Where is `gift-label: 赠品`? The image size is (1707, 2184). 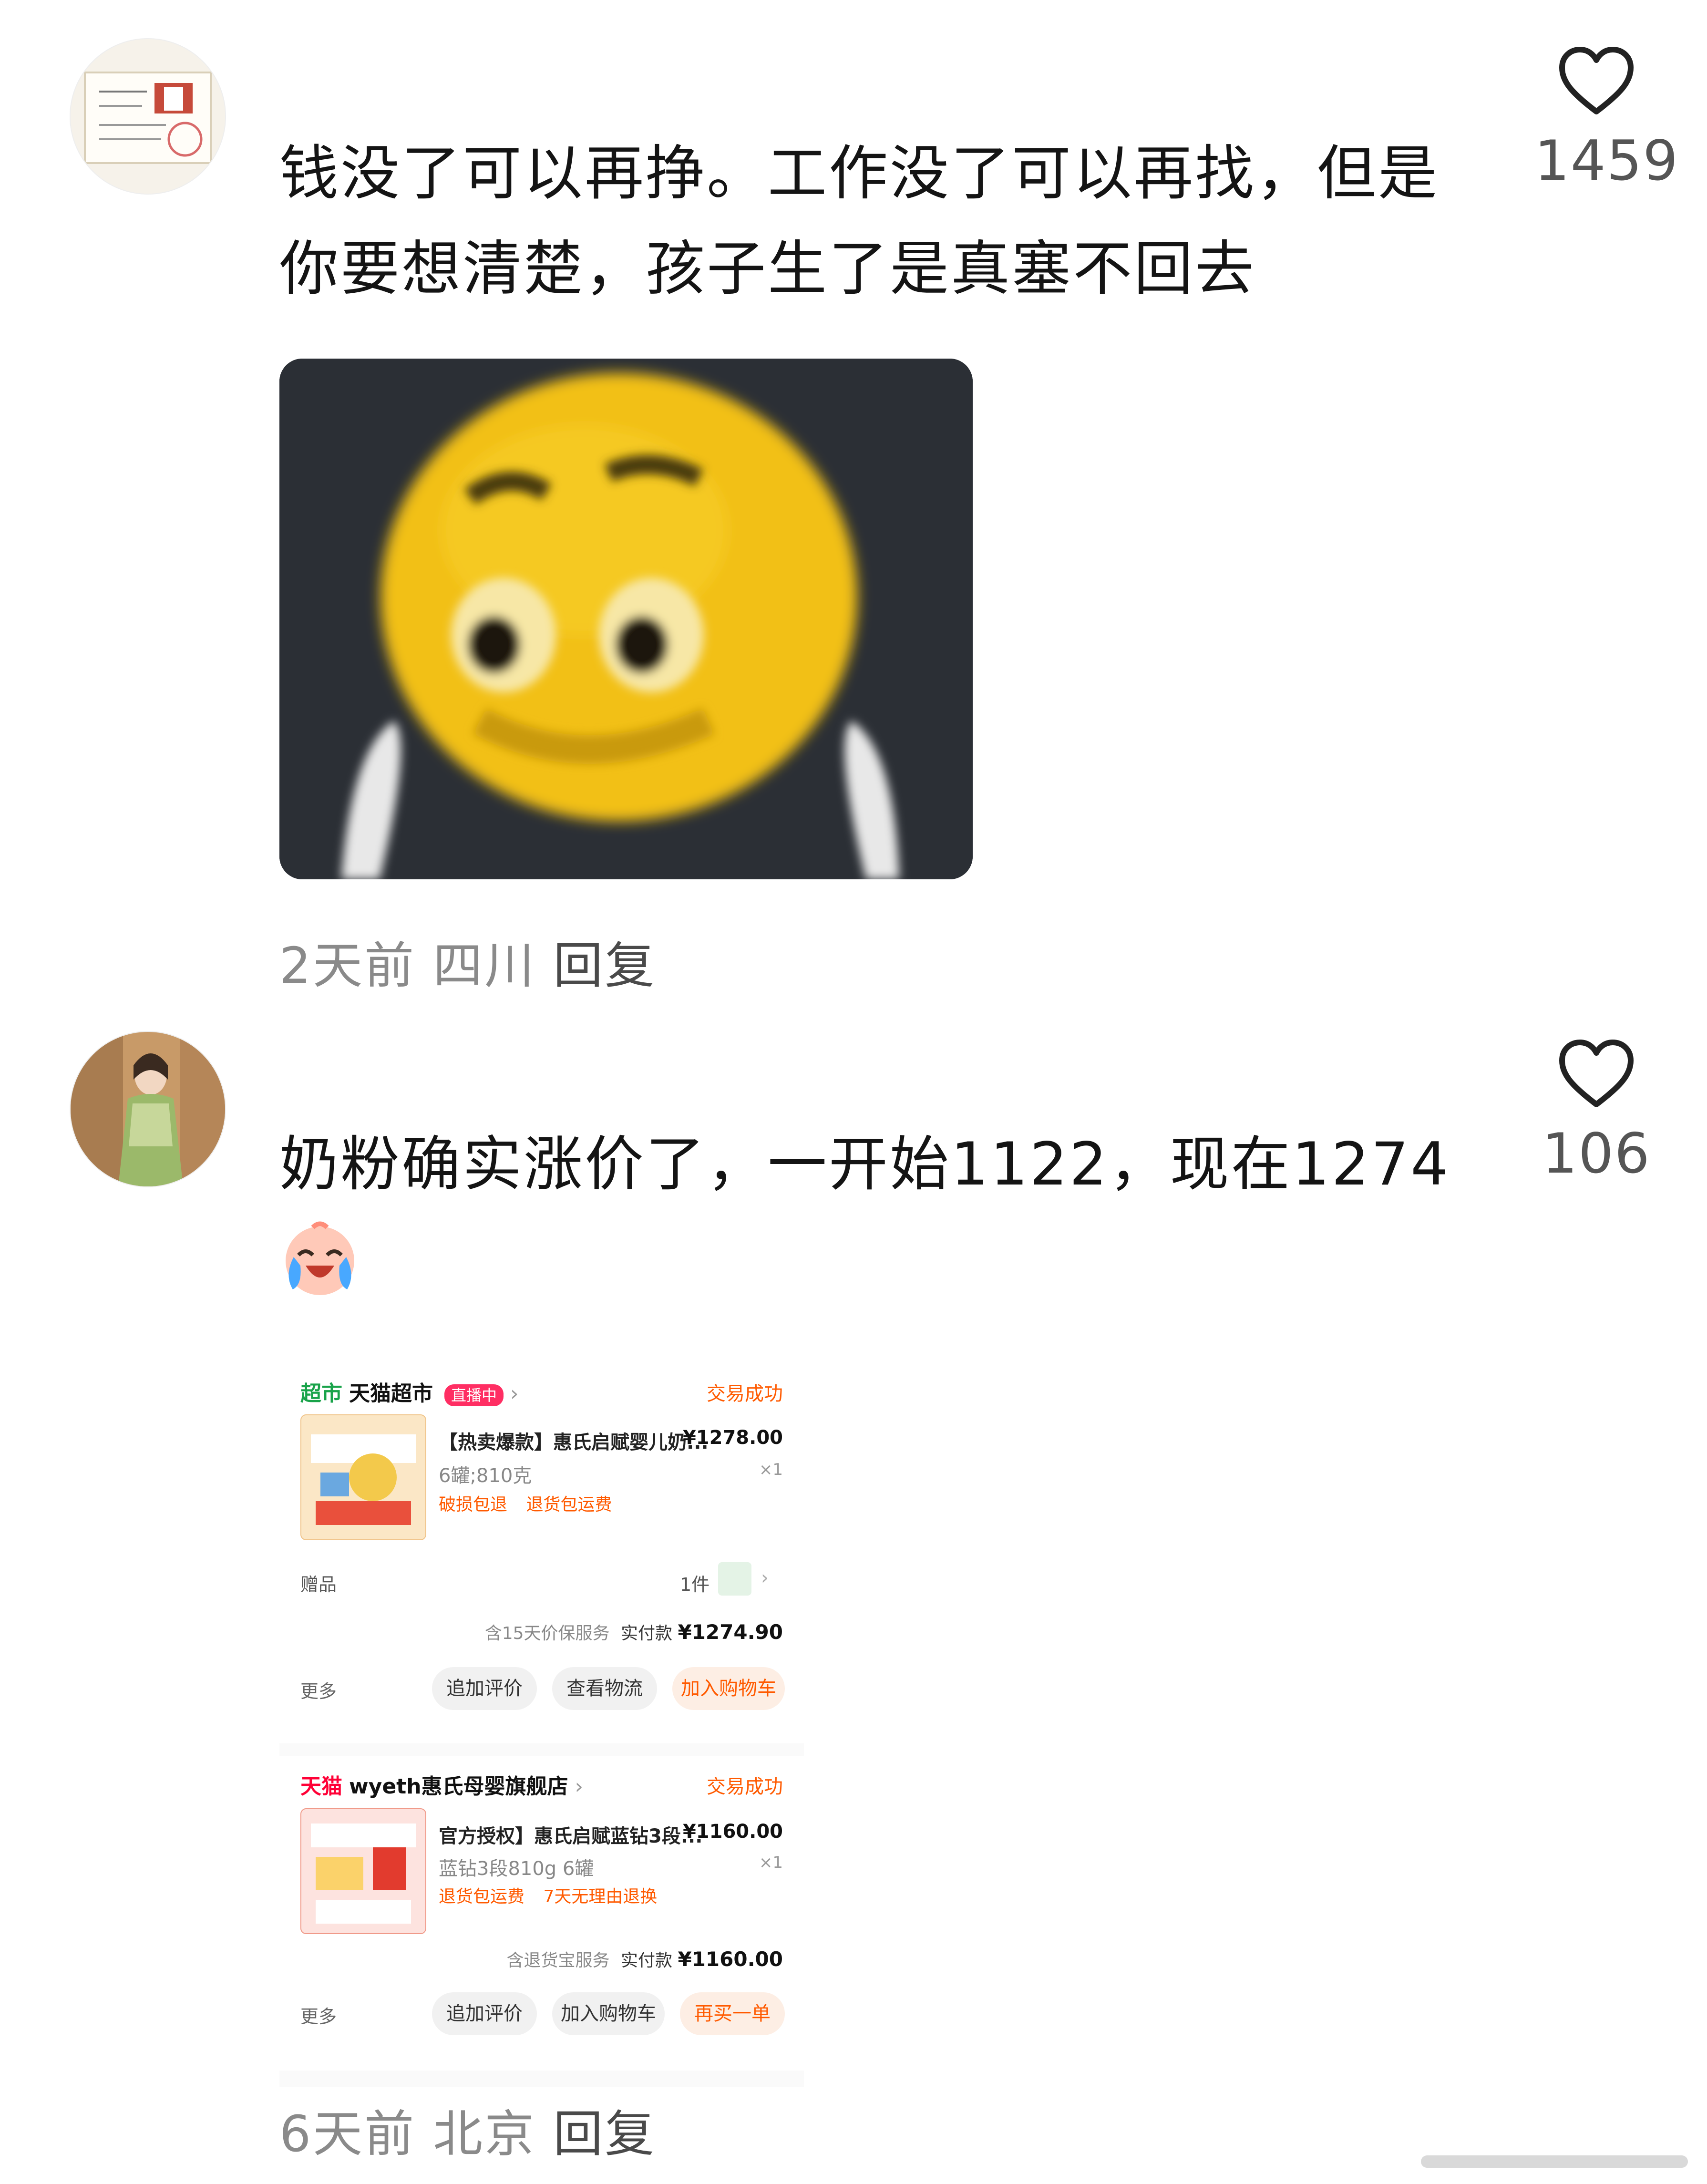
gift-label: 赠品 is located at coordinates (318, 1584).